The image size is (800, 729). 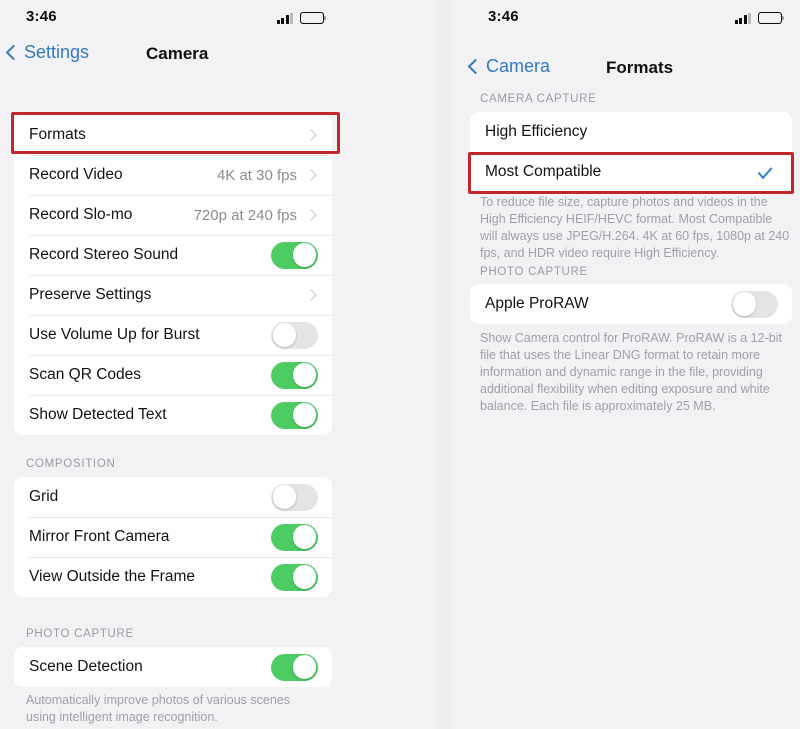 What do you see at coordinates (538, 99) in the screenshot?
I see `section-header-camera-capture: CAMERA CAPTURE` at bounding box center [538, 99].